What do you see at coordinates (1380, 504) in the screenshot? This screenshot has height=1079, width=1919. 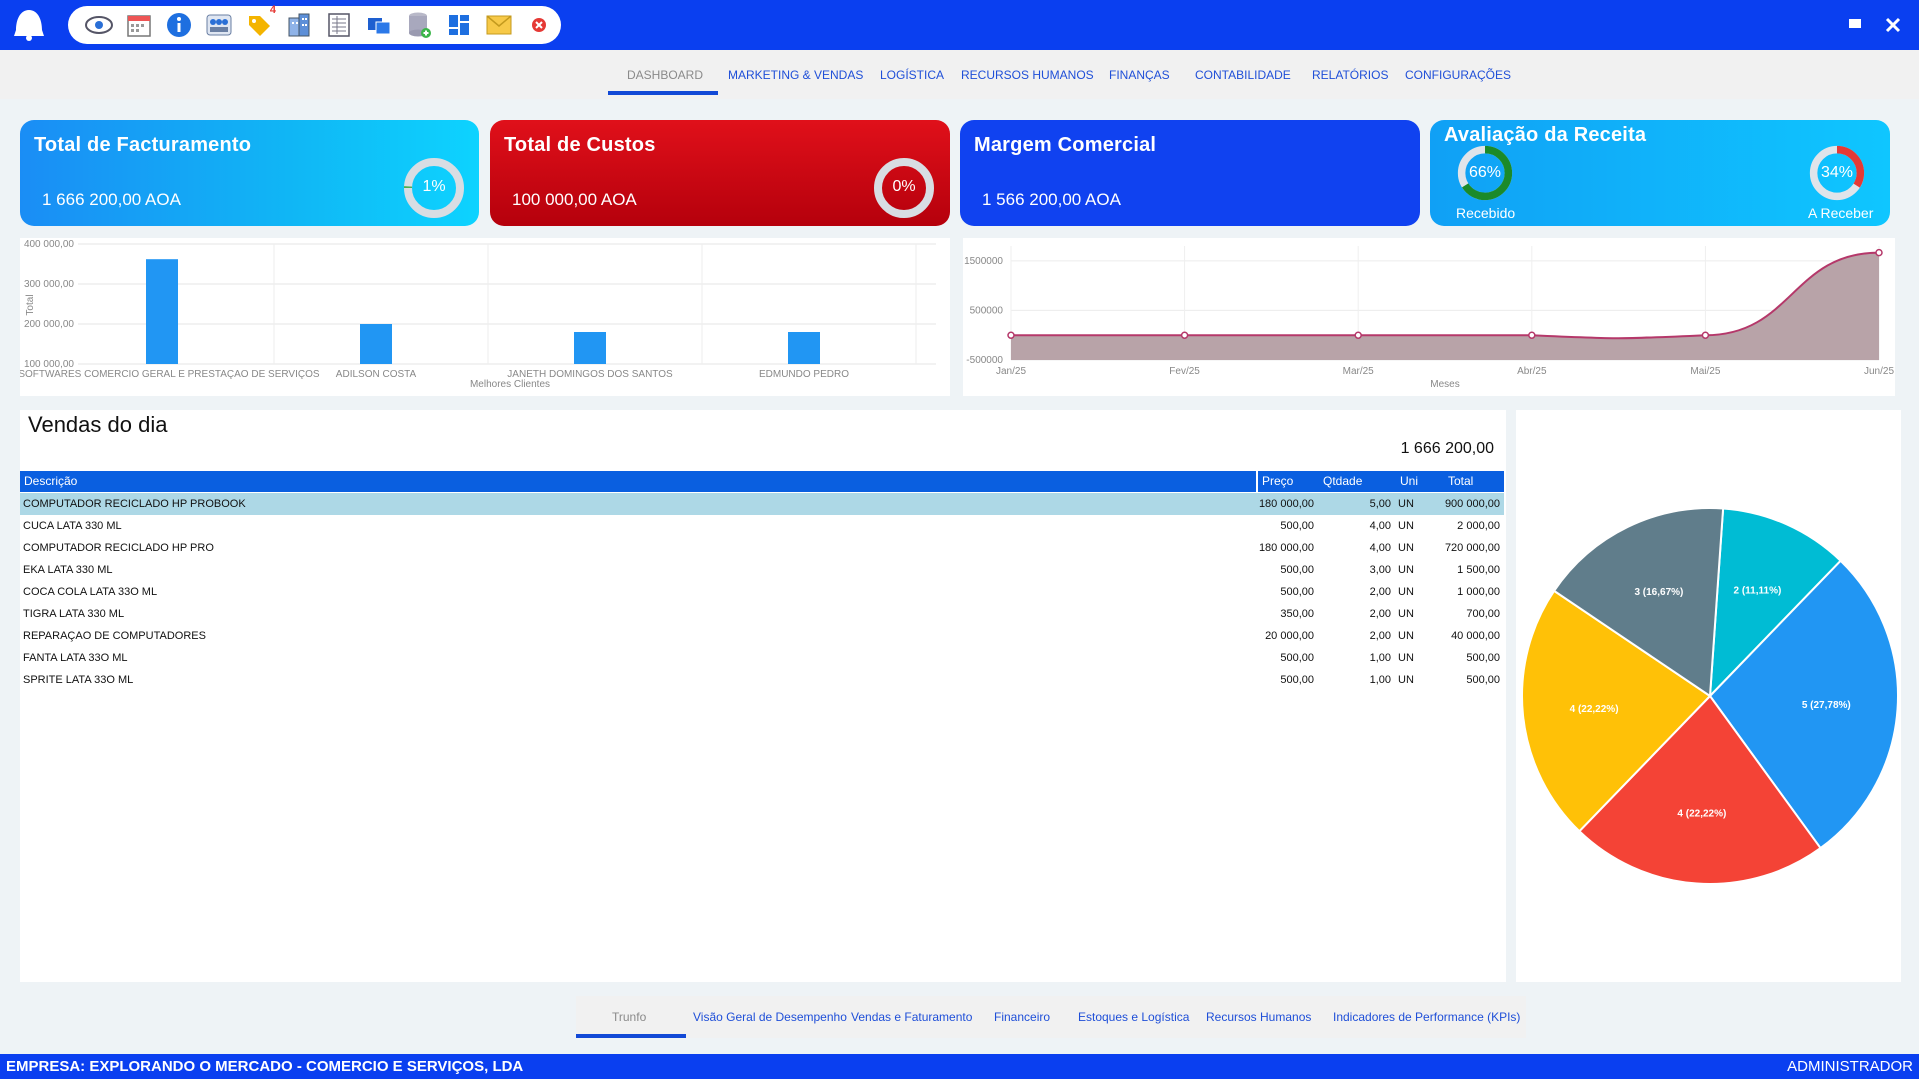 I see `cell-qtdade: 5,00` at bounding box center [1380, 504].